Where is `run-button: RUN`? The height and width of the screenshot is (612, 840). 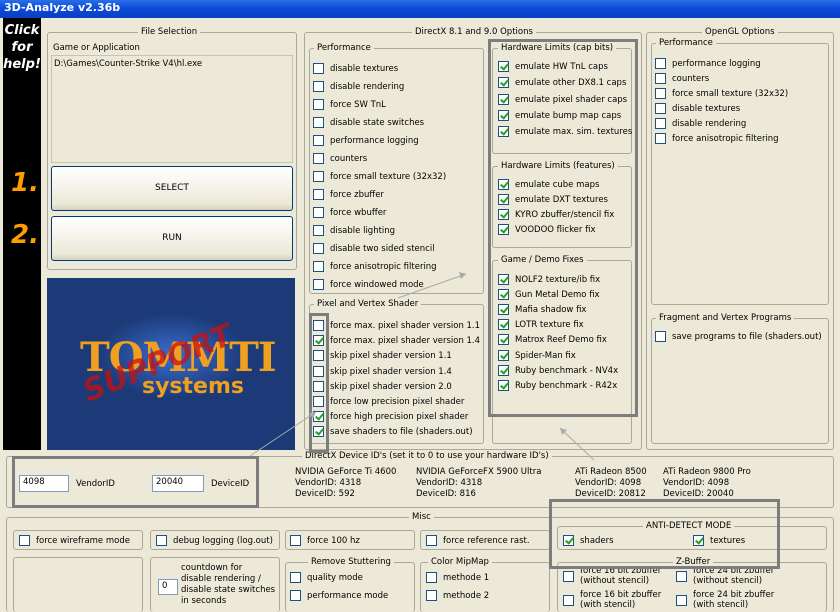
run-button: RUN is located at coordinates (172, 238).